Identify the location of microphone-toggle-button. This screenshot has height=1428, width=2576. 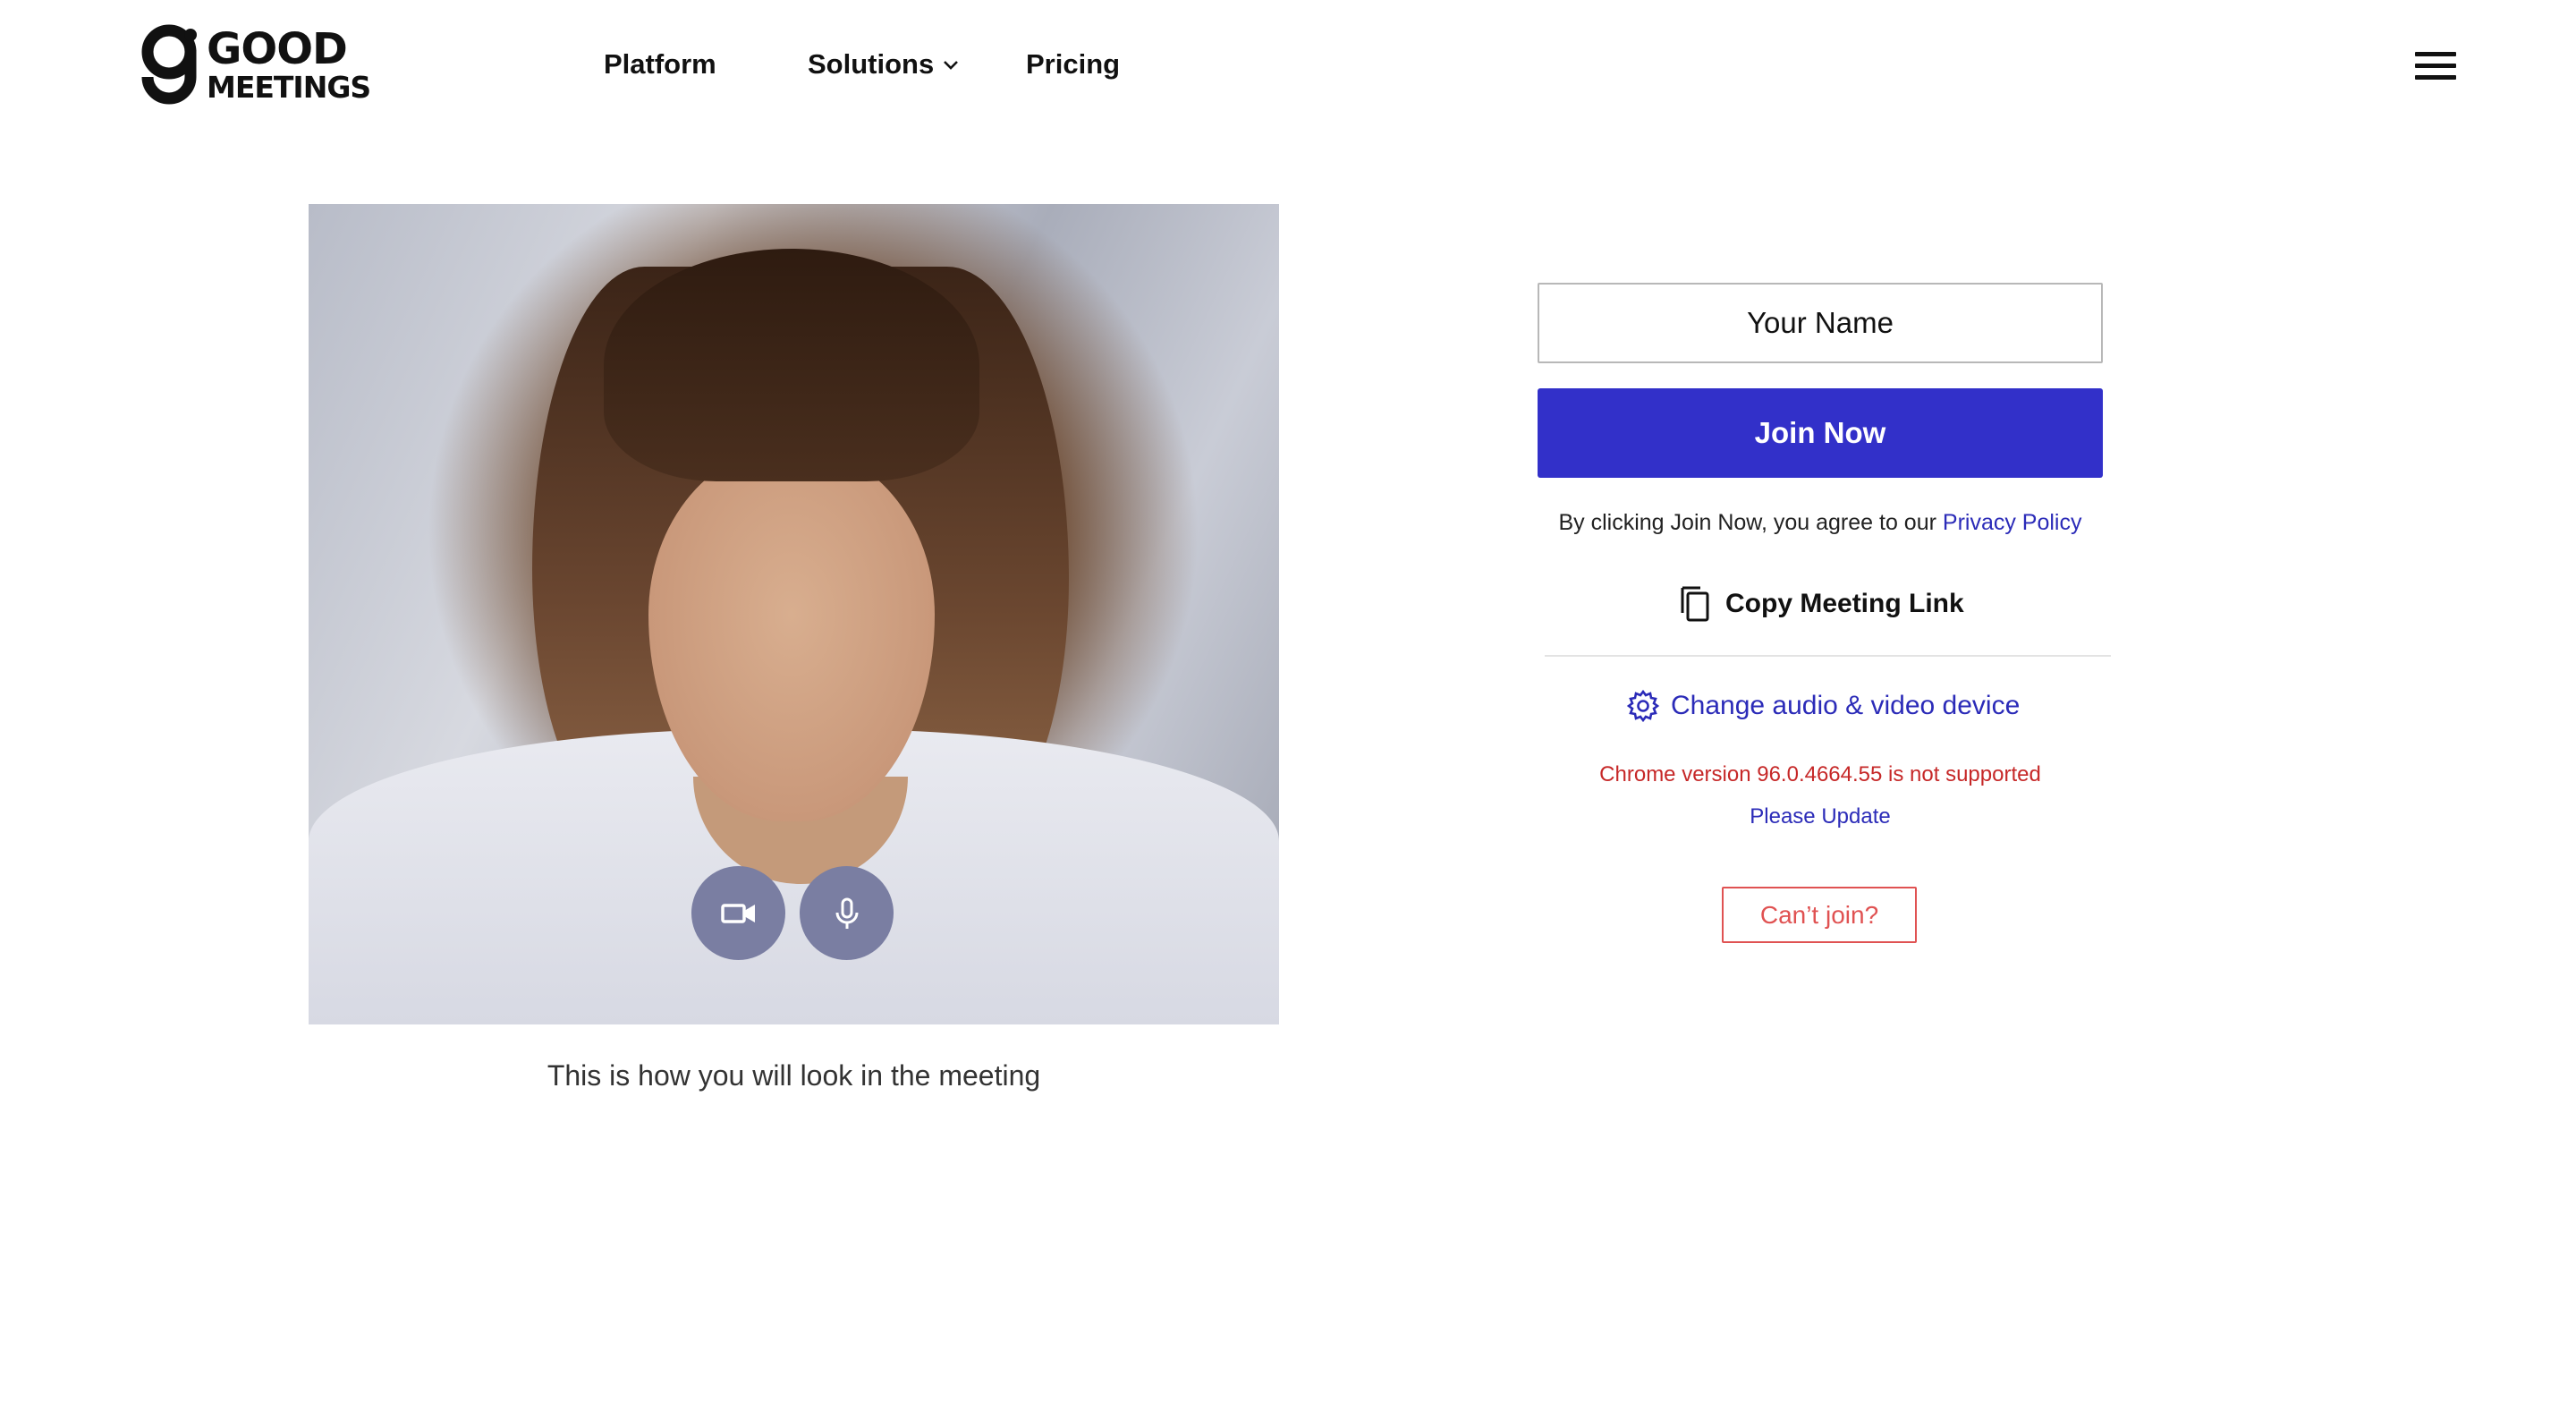
(847, 913).